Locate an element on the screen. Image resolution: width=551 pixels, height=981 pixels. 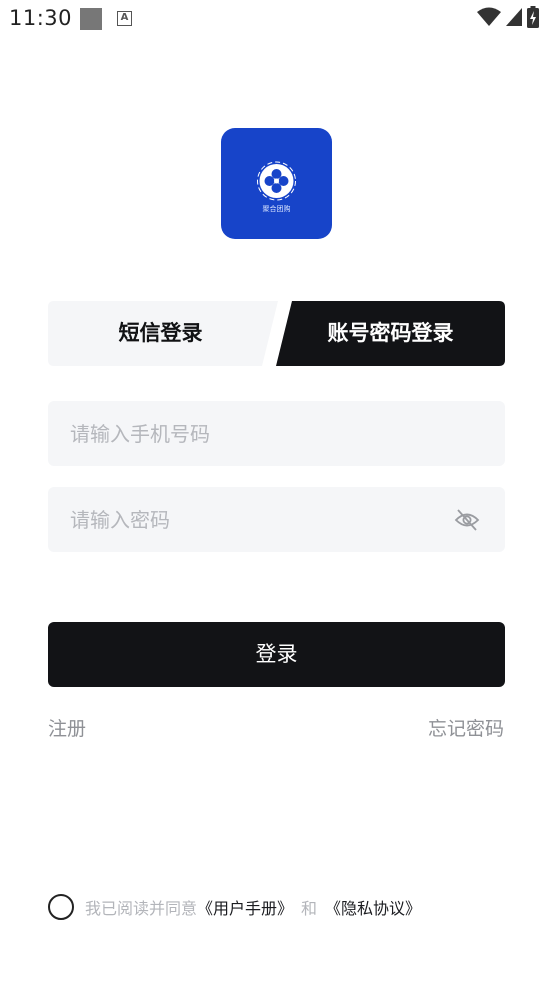
tab-password-label: 账号密码登录 is located at coordinates (390, 333).